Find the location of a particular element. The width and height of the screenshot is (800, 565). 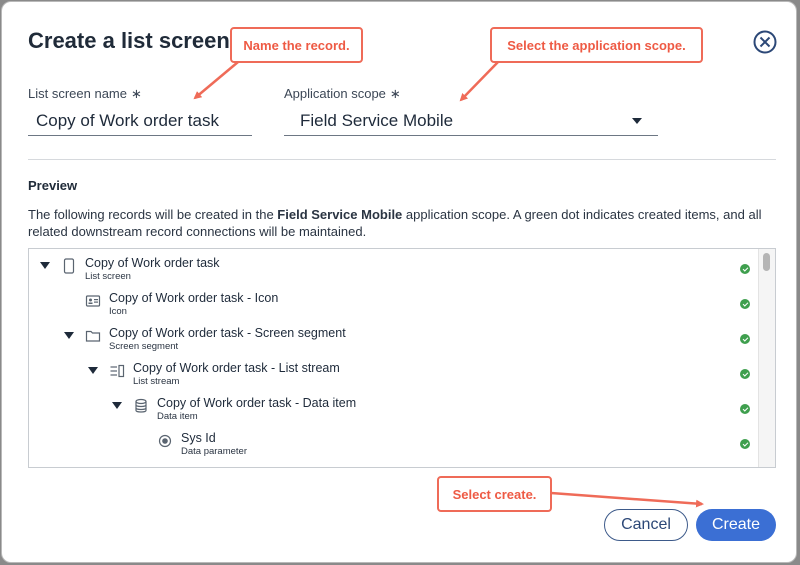

caret-down-icon is located at coordinates (637, 120).